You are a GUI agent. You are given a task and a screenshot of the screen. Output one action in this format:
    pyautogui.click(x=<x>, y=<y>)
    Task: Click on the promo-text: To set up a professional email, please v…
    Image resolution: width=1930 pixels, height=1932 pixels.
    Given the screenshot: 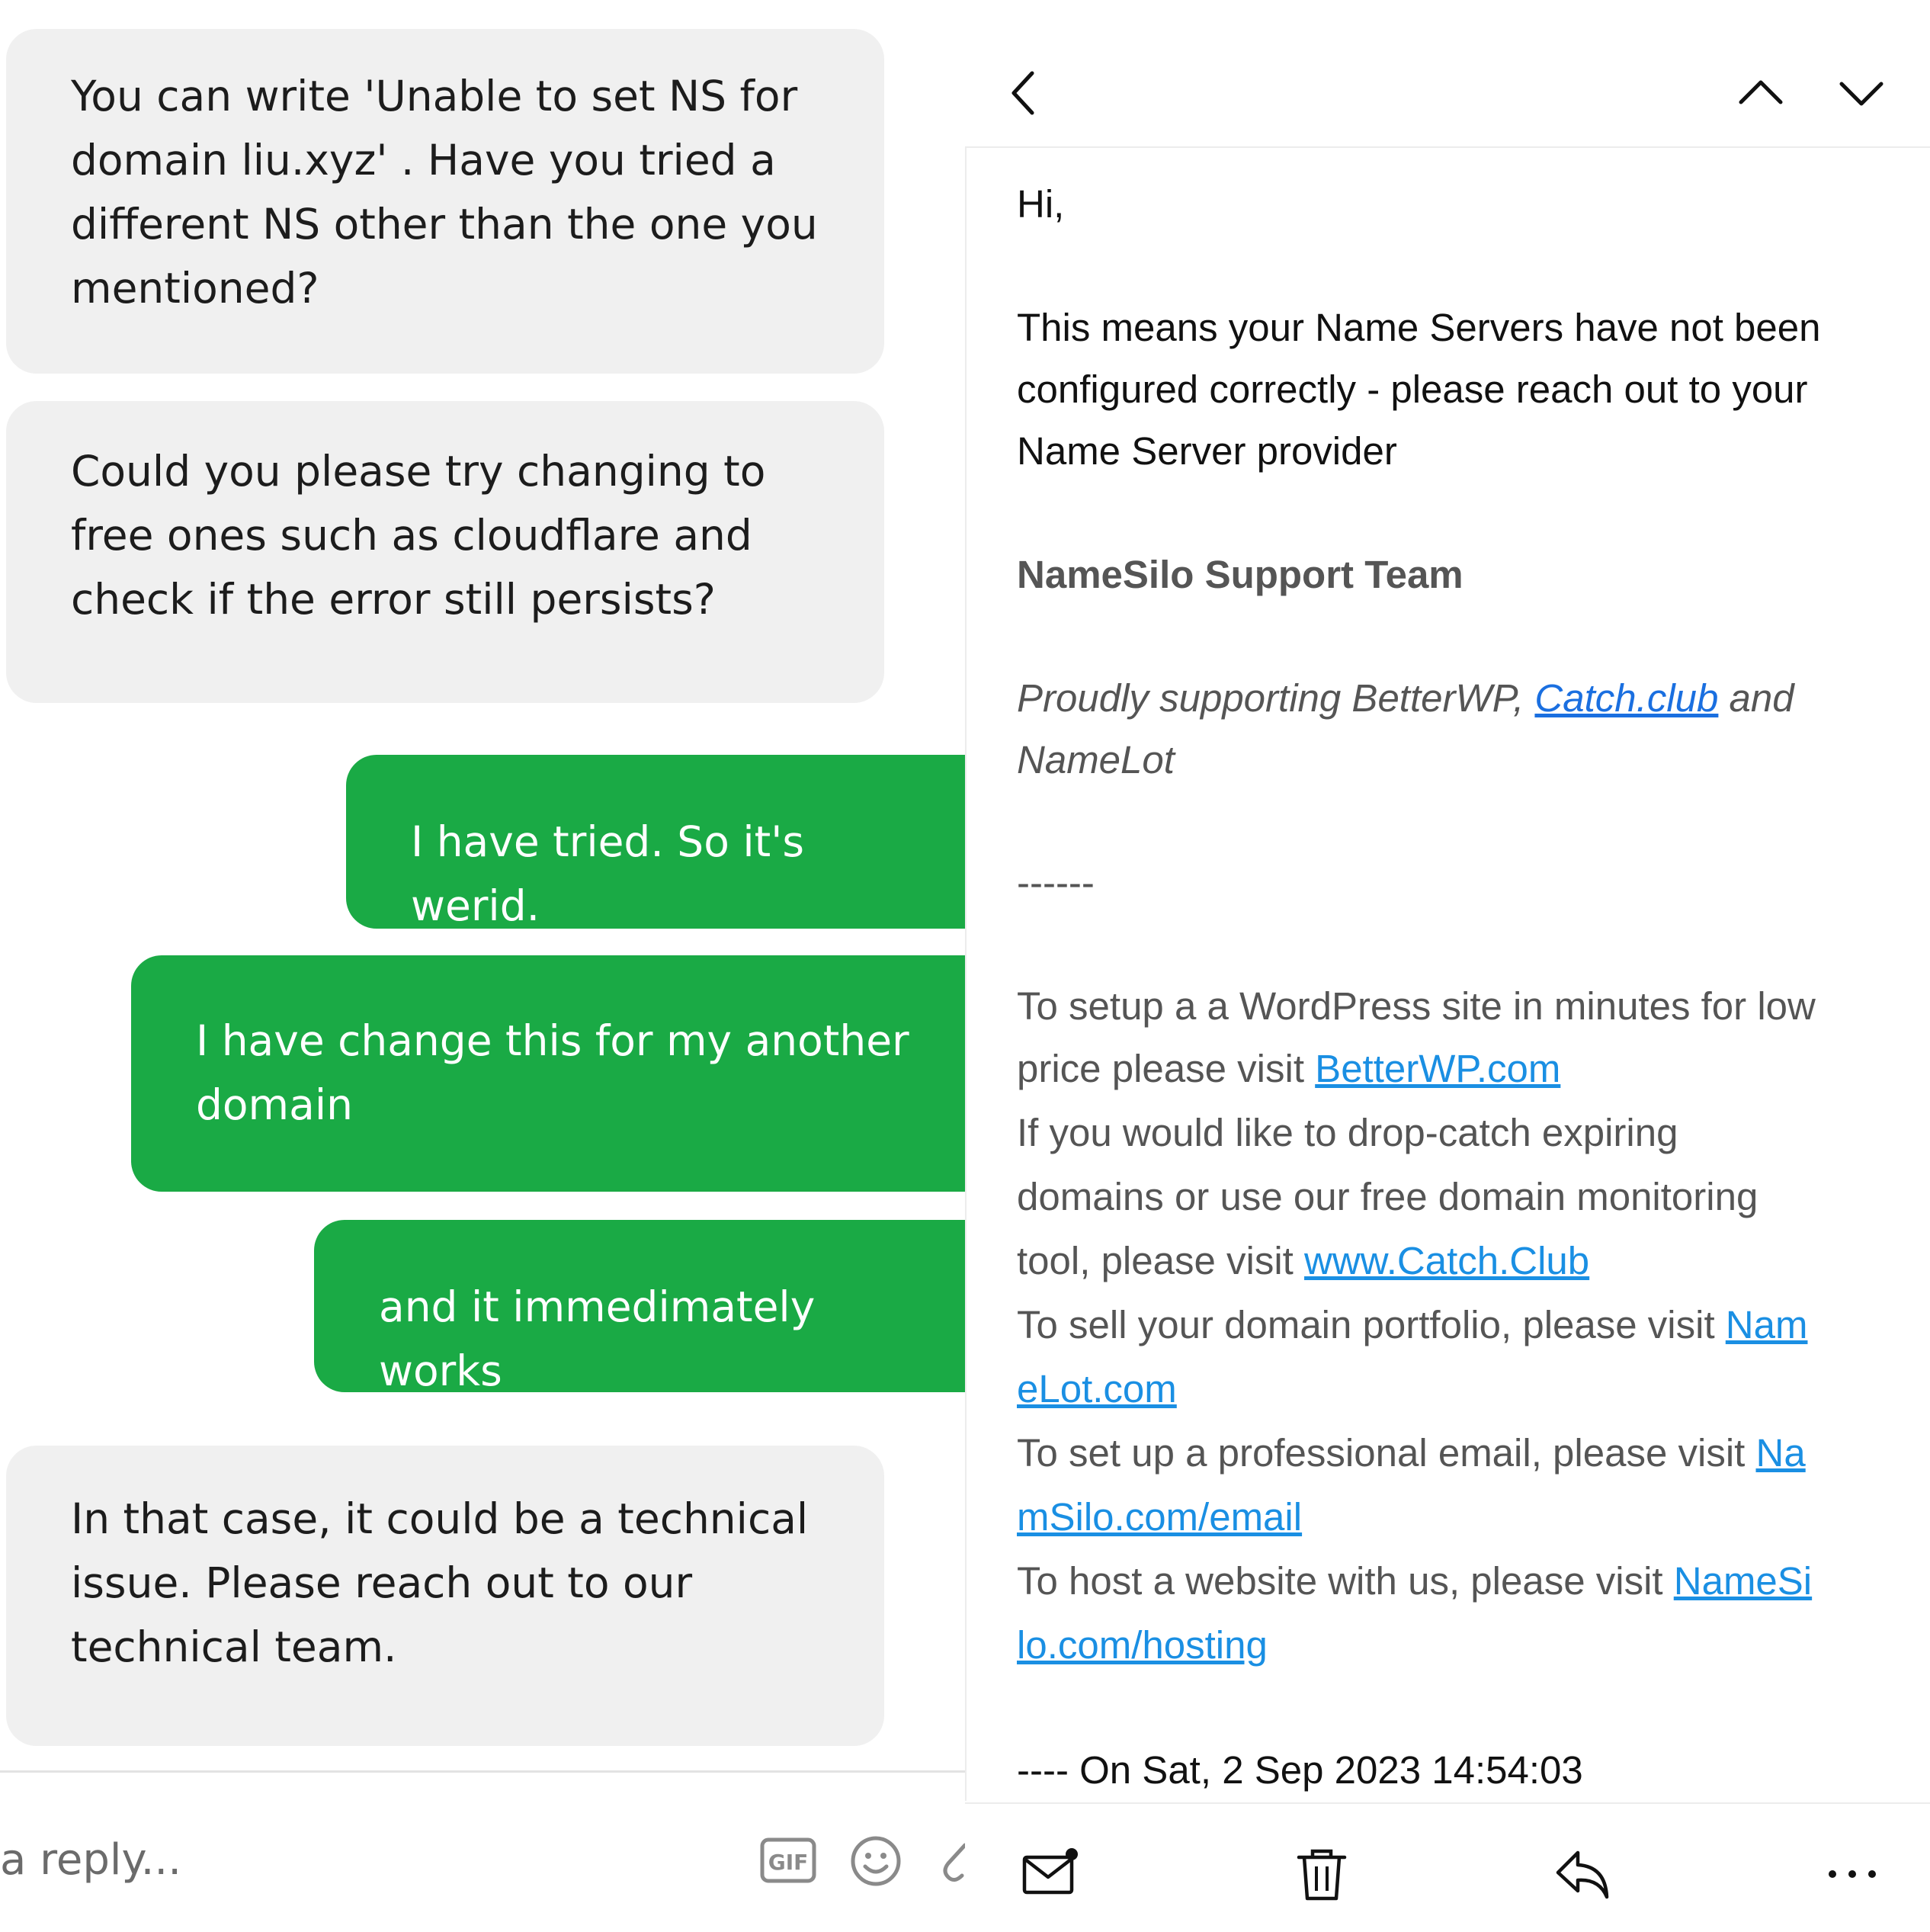 What is the action you would take?
    pyautogui.click(x=1386, y=1453)
    